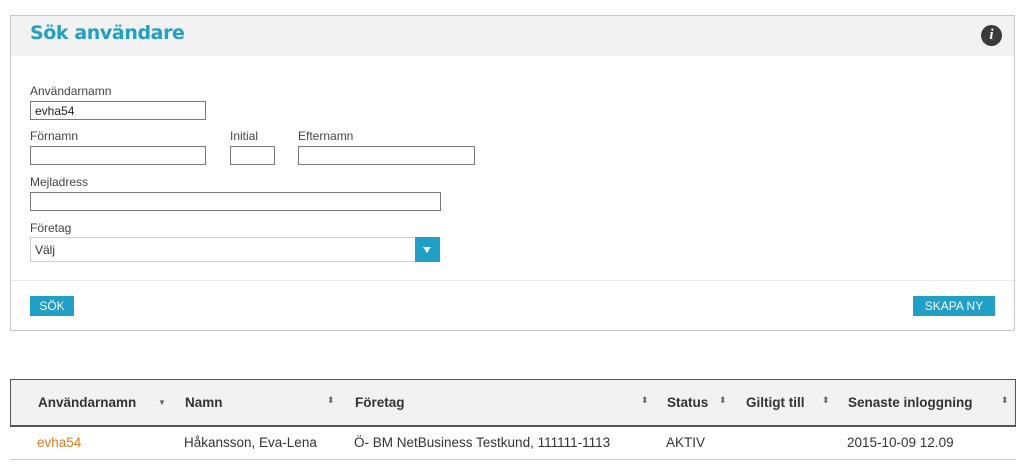  Describe the element at coordinates (107, 33) in the screenshot. I see `page-title: Sök användare` at that location.